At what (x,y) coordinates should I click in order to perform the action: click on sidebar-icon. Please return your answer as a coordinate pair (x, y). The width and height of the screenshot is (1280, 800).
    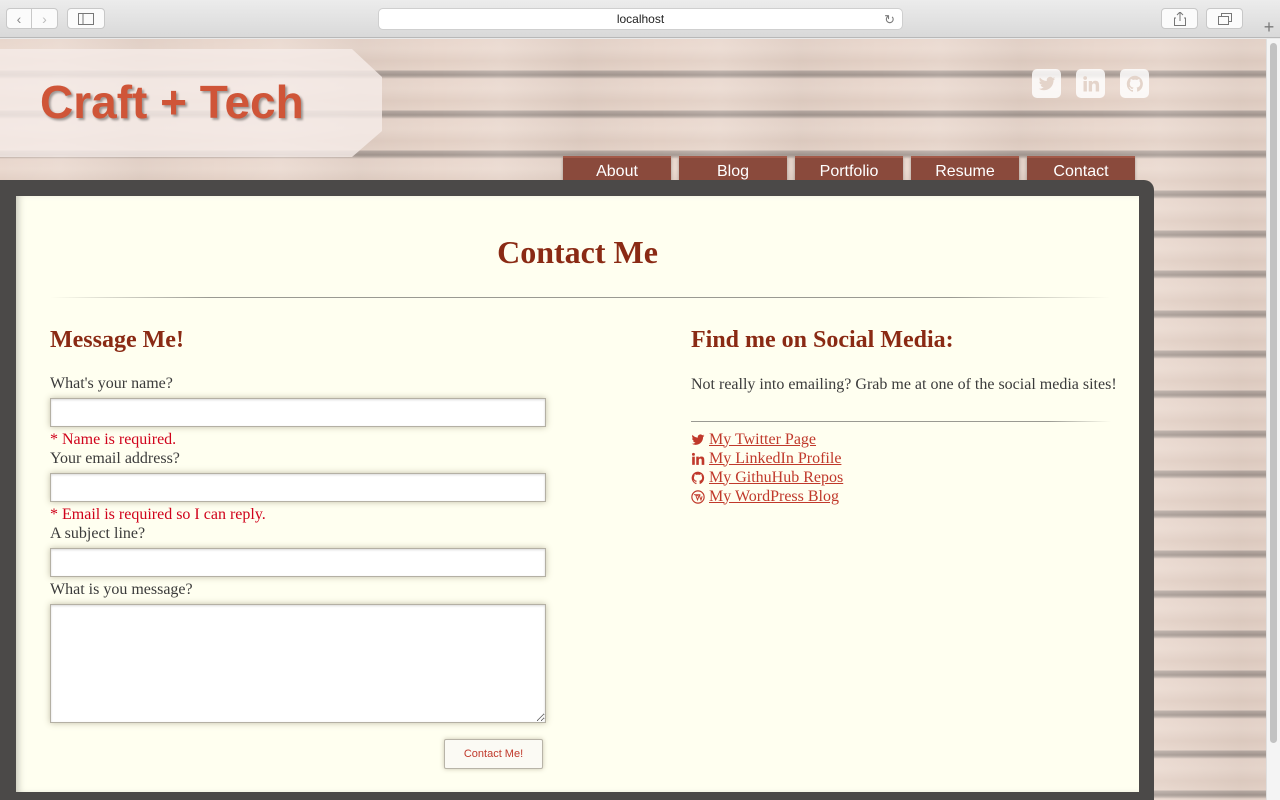
    Looking at the image, I should click on (86, 18).